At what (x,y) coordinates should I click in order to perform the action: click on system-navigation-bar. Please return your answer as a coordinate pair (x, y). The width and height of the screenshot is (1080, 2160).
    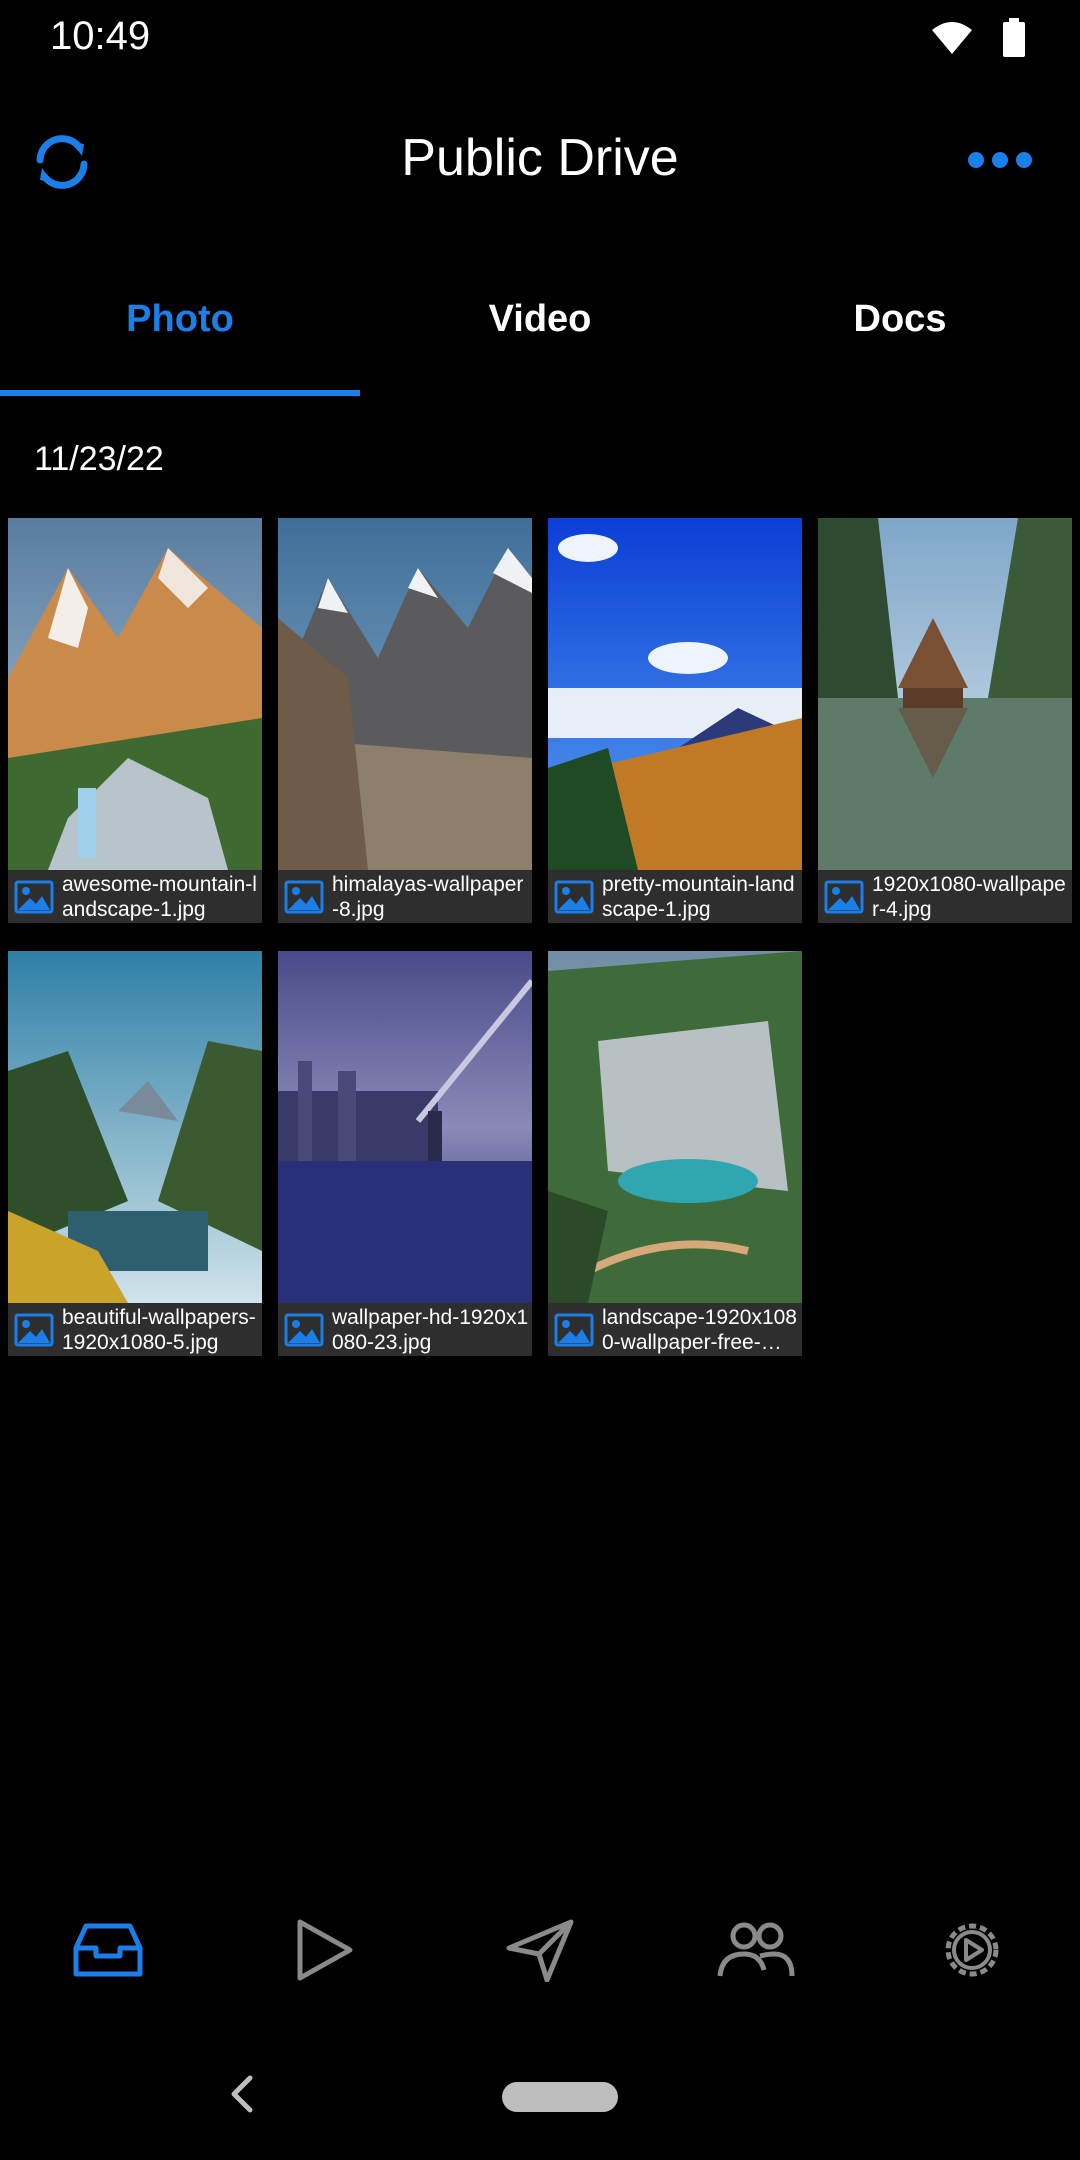
    Looking at the image, I should click on (540, 2095).